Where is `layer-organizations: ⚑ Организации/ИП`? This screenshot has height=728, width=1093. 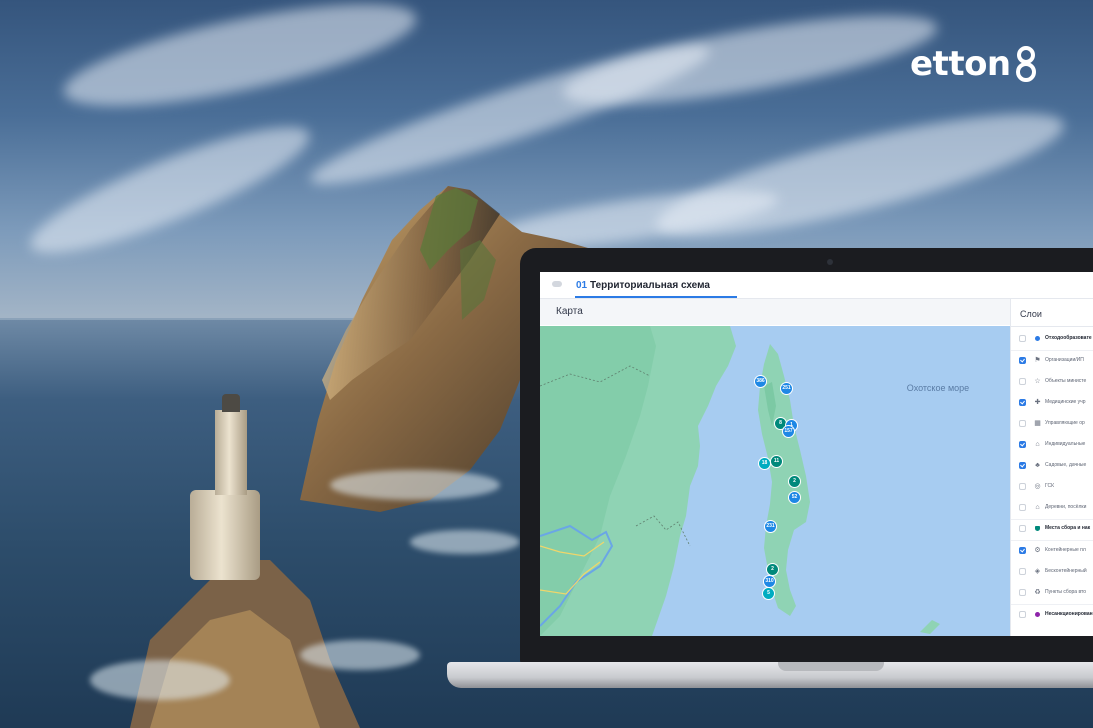
layer-organizations: ⚑ Организации/ИП is located at coordinates (1052, 361).